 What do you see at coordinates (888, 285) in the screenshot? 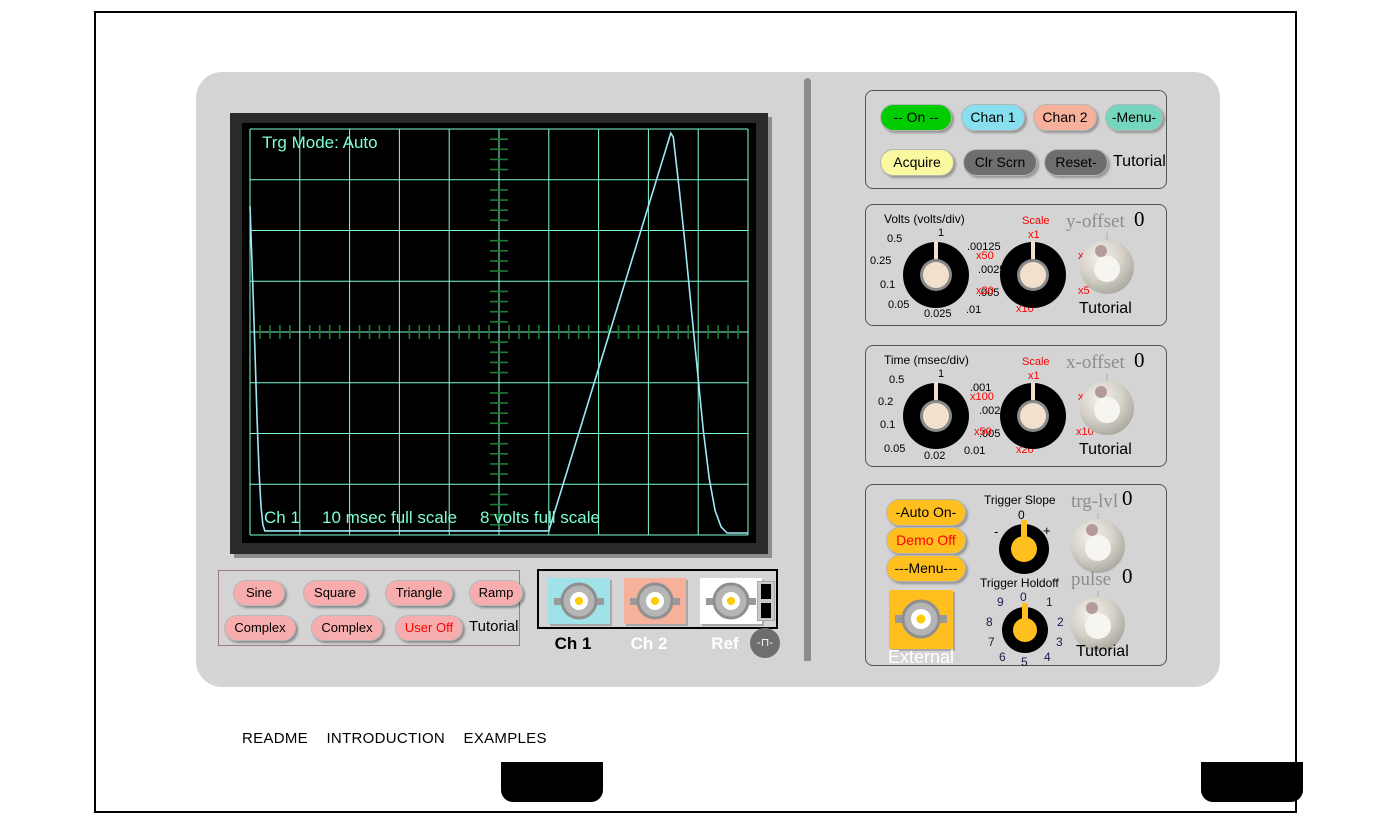
I see `volts-tick-01b: 0.1` at bounding box center [888, 285].